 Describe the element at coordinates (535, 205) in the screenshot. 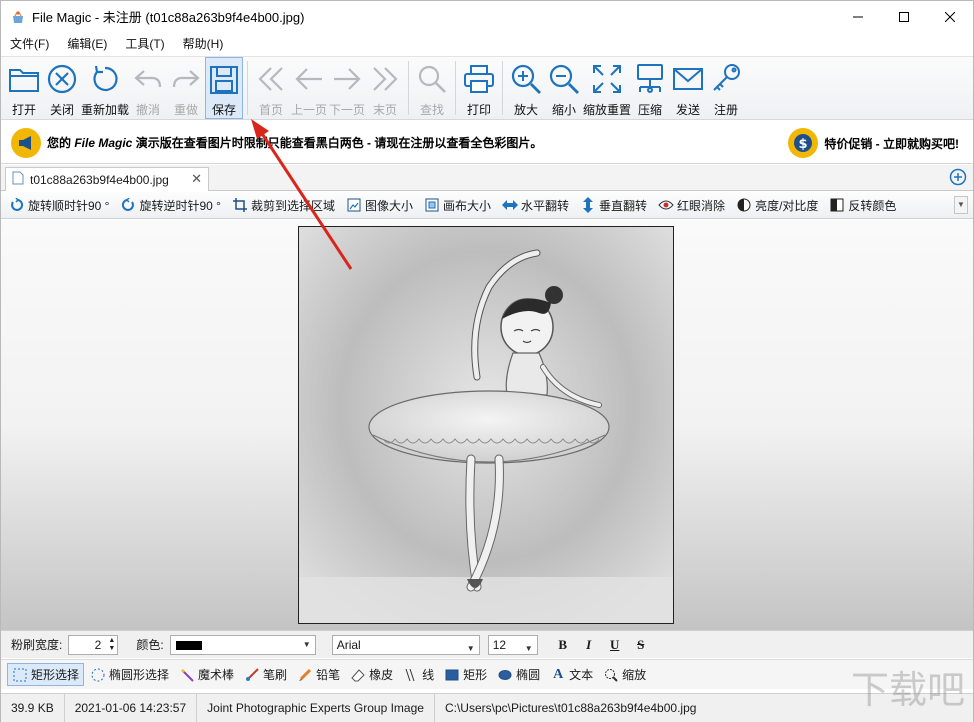

I see `flip-horizontal-button: 水平翻转` at that location.